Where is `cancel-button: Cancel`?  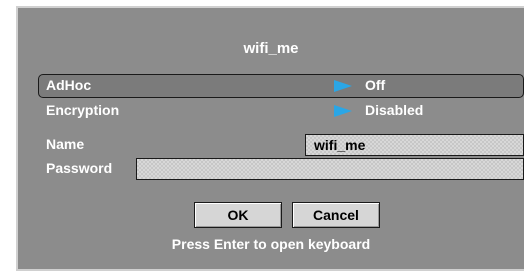
cancel-button: Cancel is located at coordinates (336, 215).